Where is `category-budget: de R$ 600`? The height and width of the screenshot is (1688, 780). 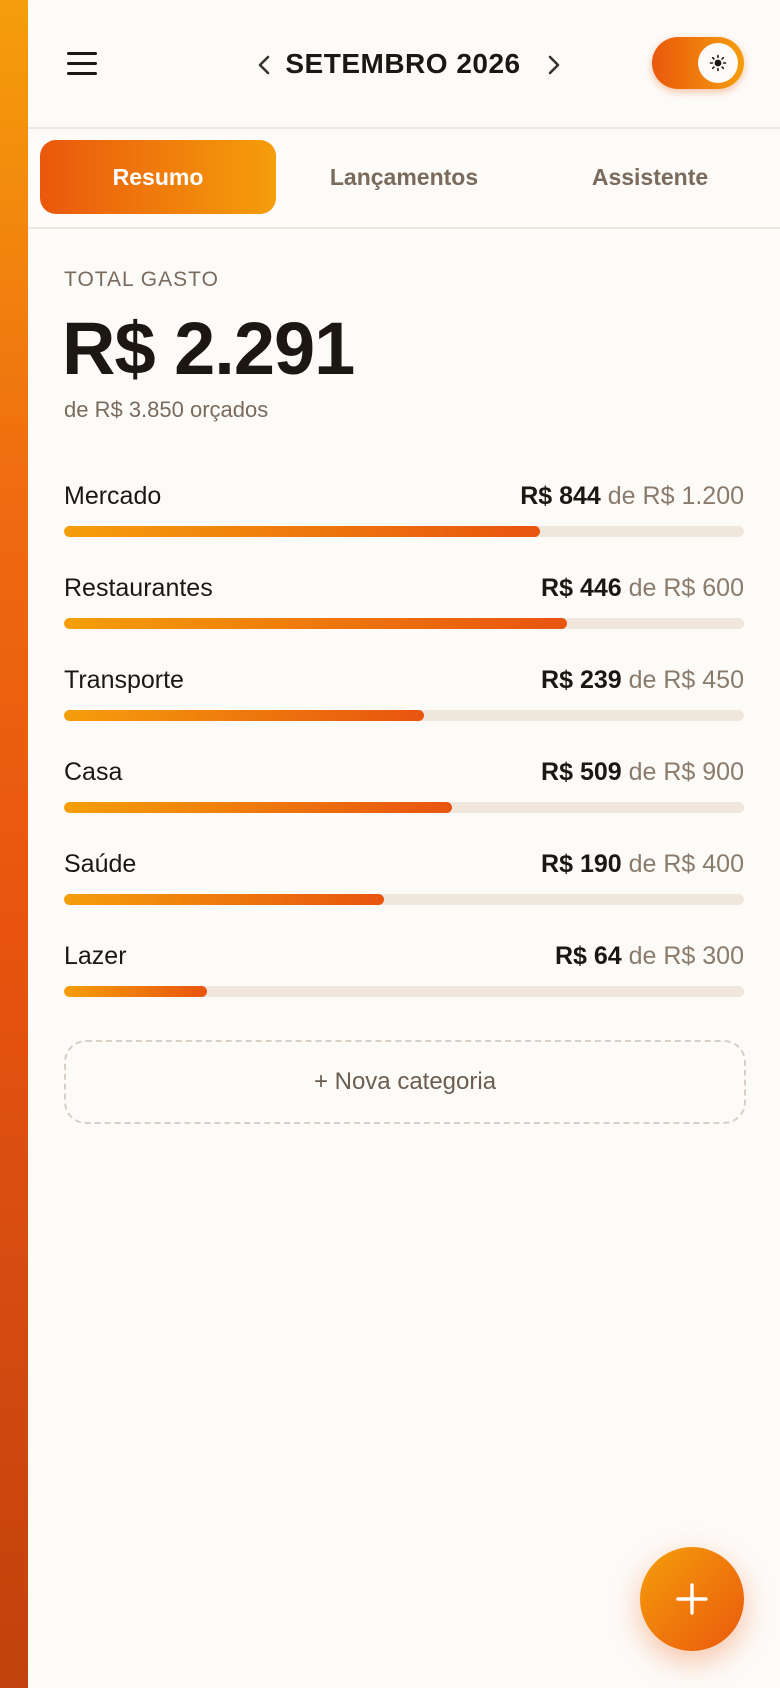
category-budget: de R$ 600 is located at coordinates (686, 588).